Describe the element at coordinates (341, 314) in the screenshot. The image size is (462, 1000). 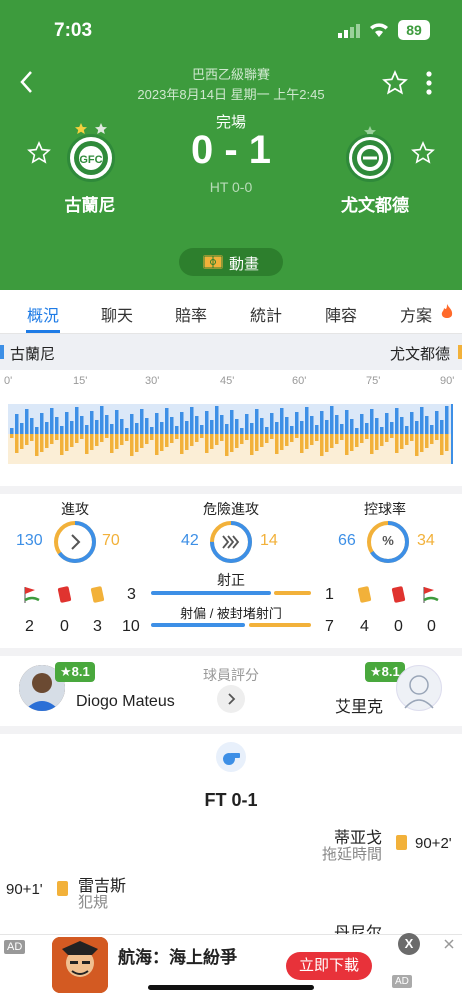
I see `tab-lineup: 陣容` at that location.